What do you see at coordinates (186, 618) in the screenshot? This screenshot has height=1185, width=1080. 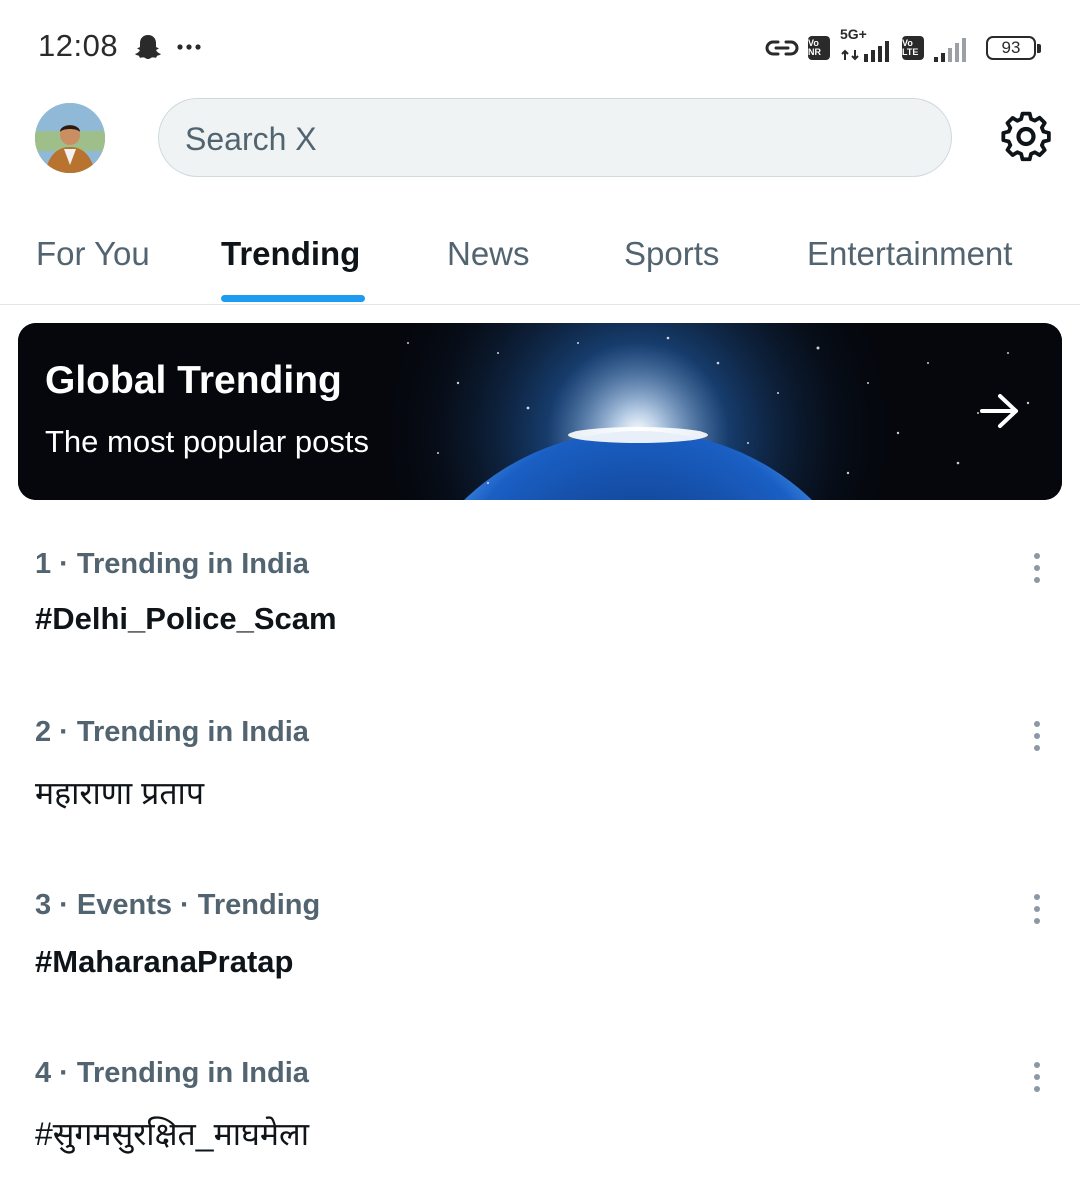 I see `trend-name: #Delhi_Police_Scam` at bounding box center [186, 618].